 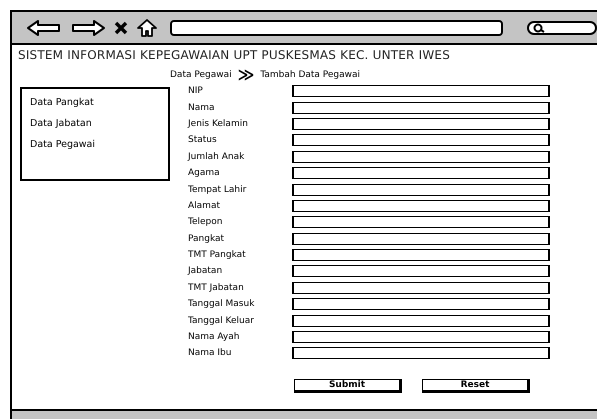 What do you see at coordinates (201, 75) in the screenshot?
I see `breadcrumb-item: Data Pegawai` at bounding box center [201, 75].